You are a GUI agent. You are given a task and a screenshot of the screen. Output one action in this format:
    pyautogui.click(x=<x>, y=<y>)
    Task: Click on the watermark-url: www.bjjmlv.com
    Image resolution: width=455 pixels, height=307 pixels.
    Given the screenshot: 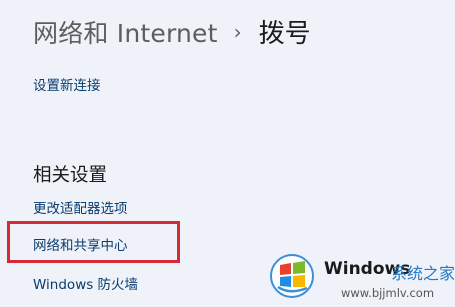 What is the action you would take?
    pyautogui.click(x=388, y=293)
    